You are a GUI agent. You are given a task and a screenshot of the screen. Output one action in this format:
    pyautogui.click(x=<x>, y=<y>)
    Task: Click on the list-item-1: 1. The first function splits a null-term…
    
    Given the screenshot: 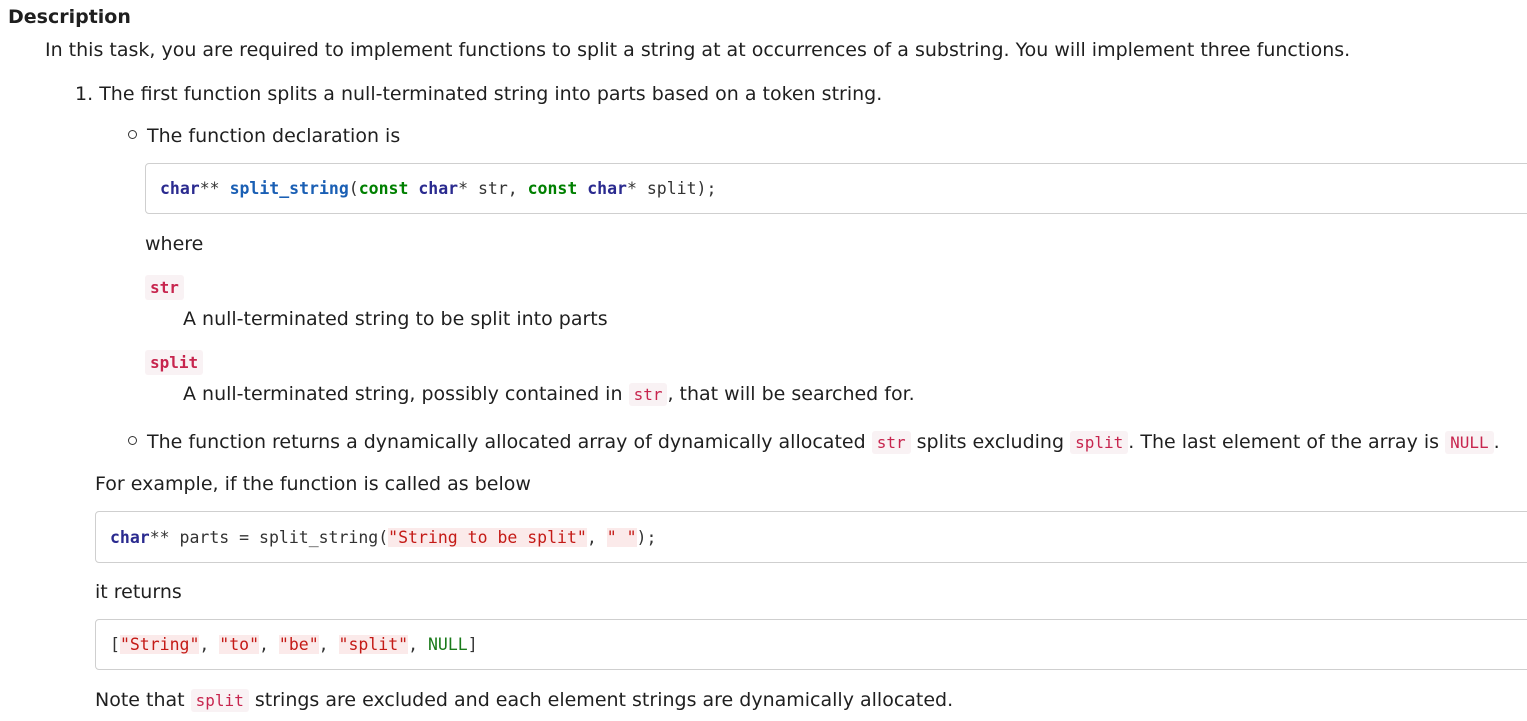 What is the action you would take?
    pyautogui.click(x=478, y=94)
    